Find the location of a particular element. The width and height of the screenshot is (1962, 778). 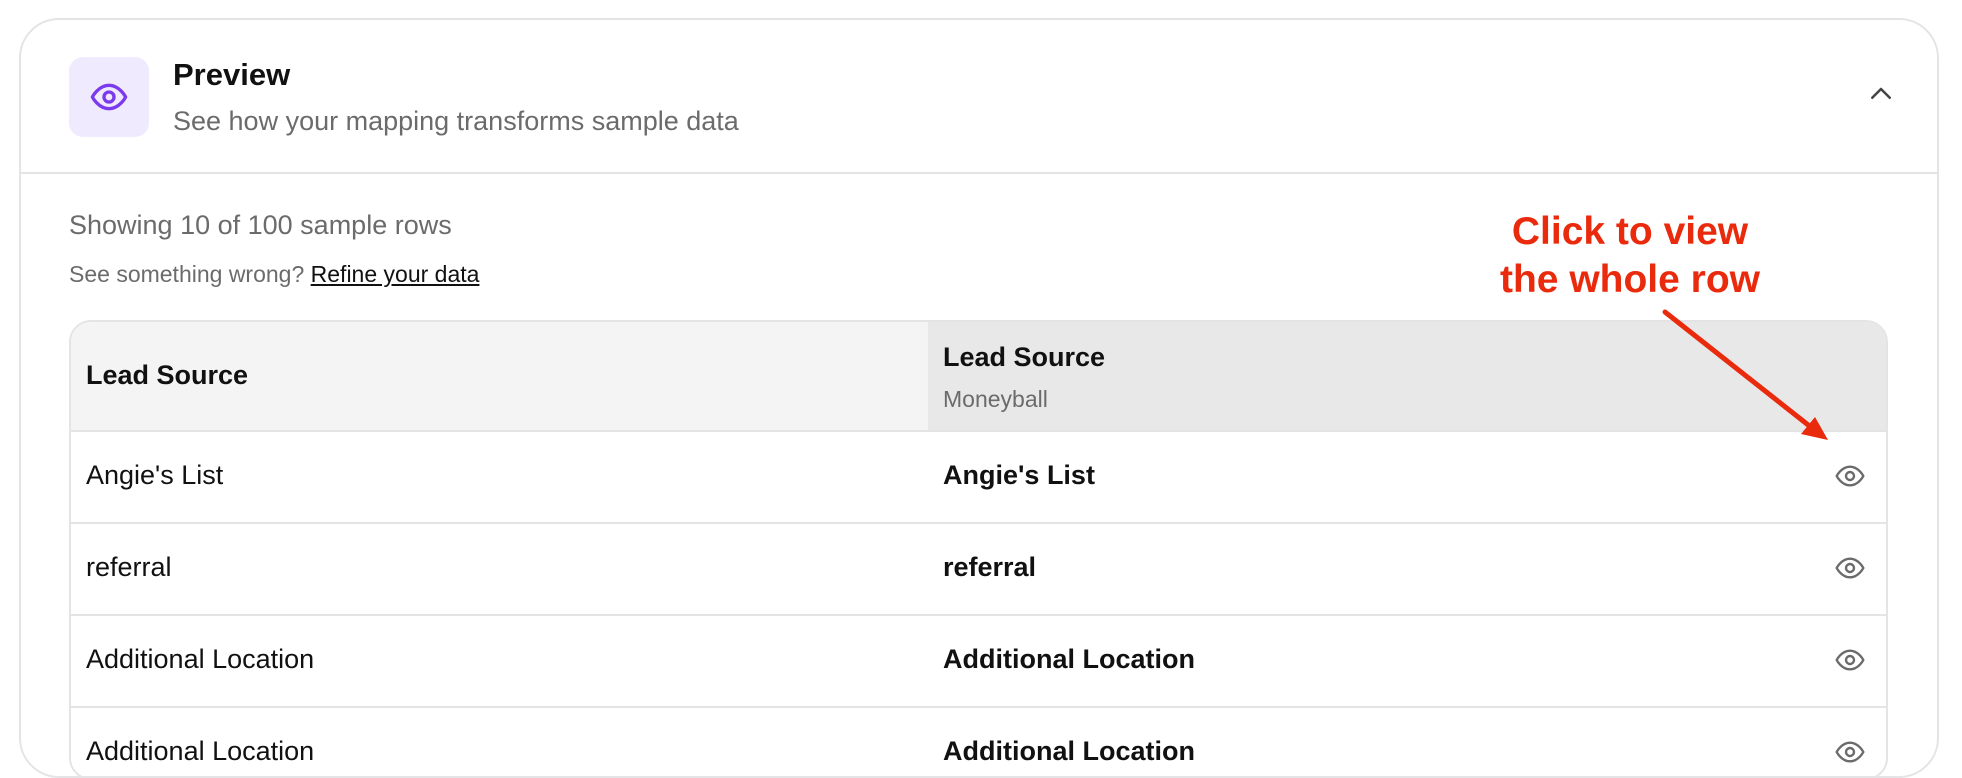

target-column-header: Lead Source Moneyball is located at coordinates (1407, 376).